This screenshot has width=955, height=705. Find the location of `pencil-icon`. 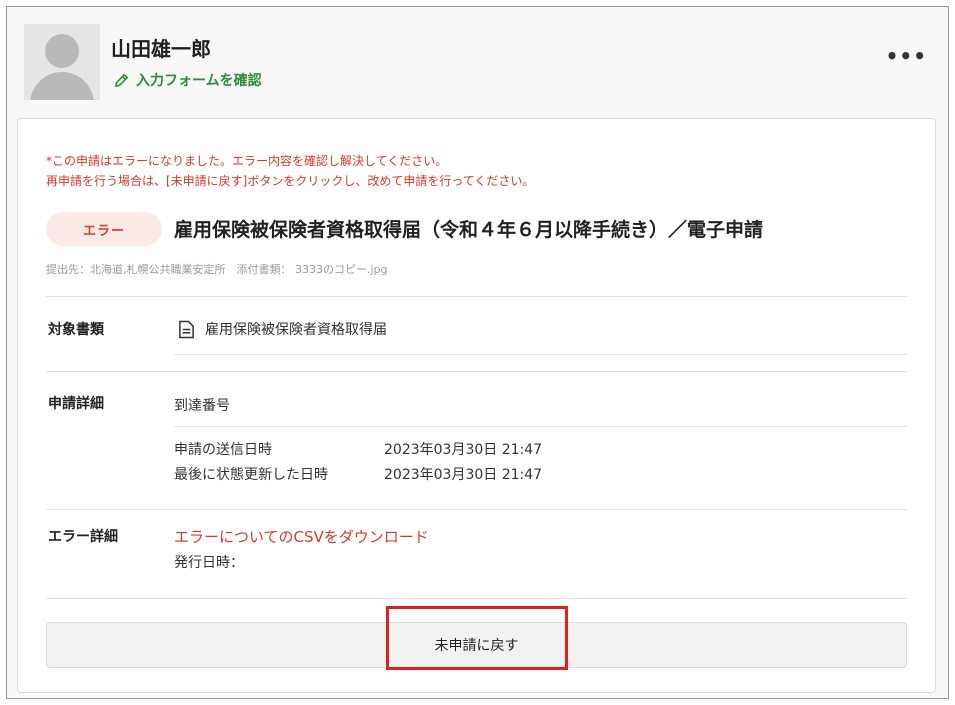

pencil-icon is located at coordinates (121, 80).